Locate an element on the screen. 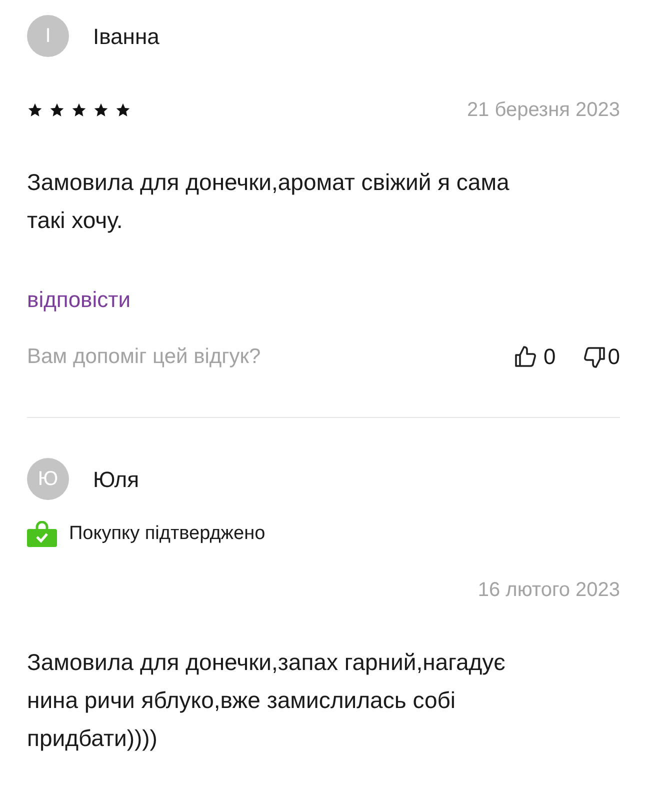  avatar: І is located at coordinates (48, 36).